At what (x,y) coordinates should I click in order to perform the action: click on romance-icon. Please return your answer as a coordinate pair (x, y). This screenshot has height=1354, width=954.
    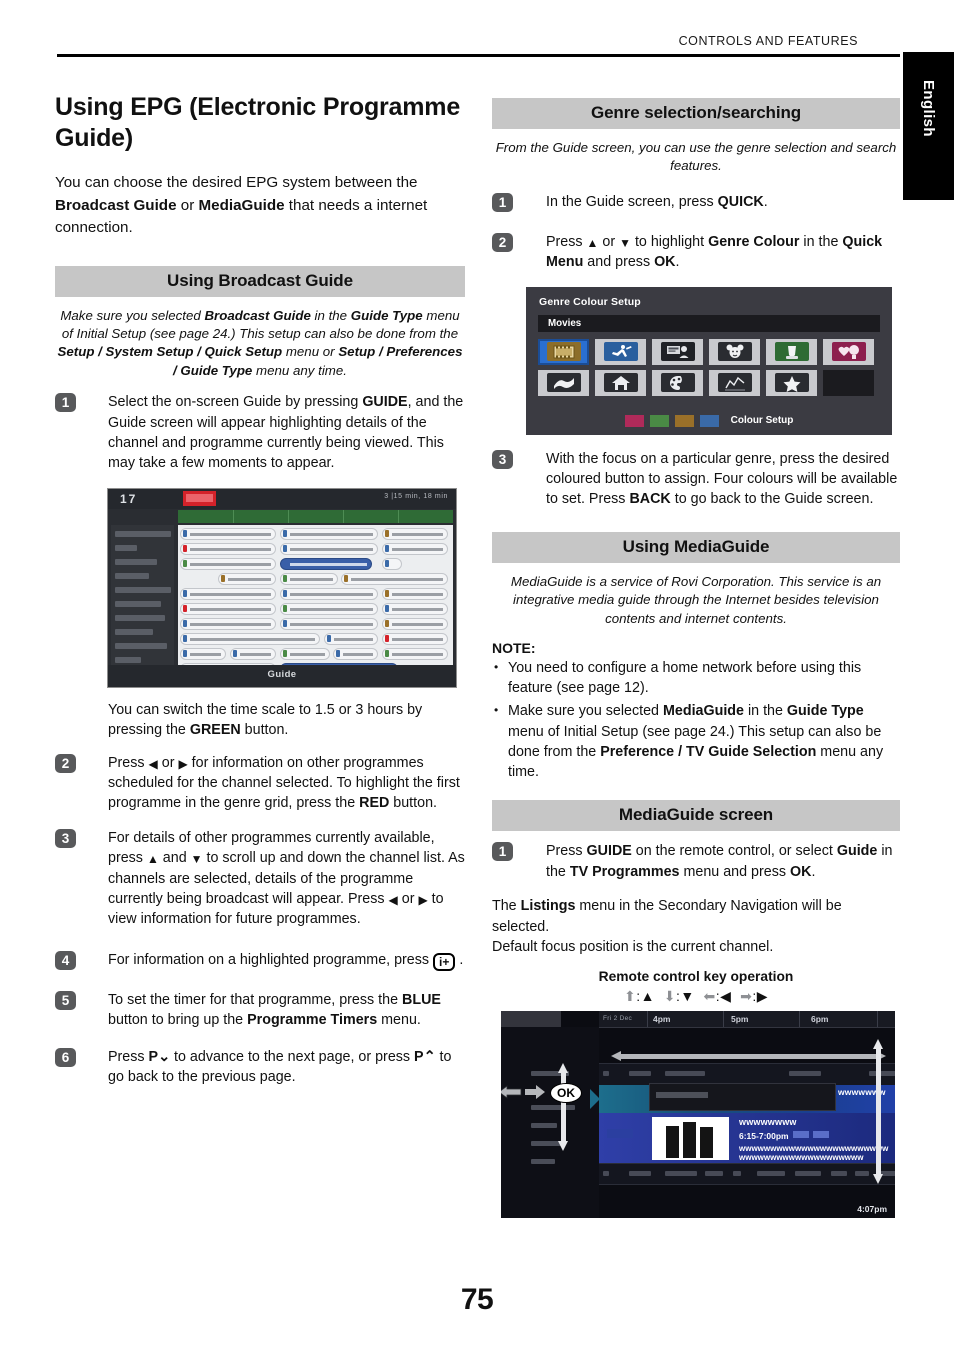
    Looking at the image, I should click on (848, 351).